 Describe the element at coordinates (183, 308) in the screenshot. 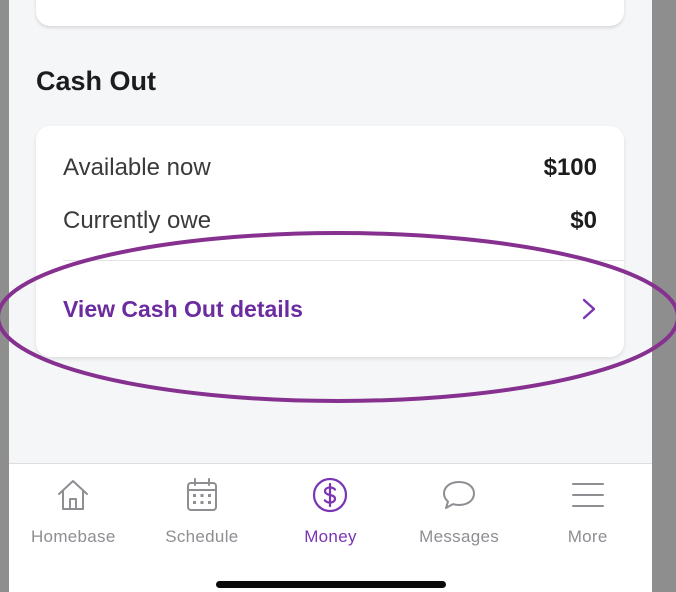

I see `view-cash-out-details-label: View Cash Out details` at that location.